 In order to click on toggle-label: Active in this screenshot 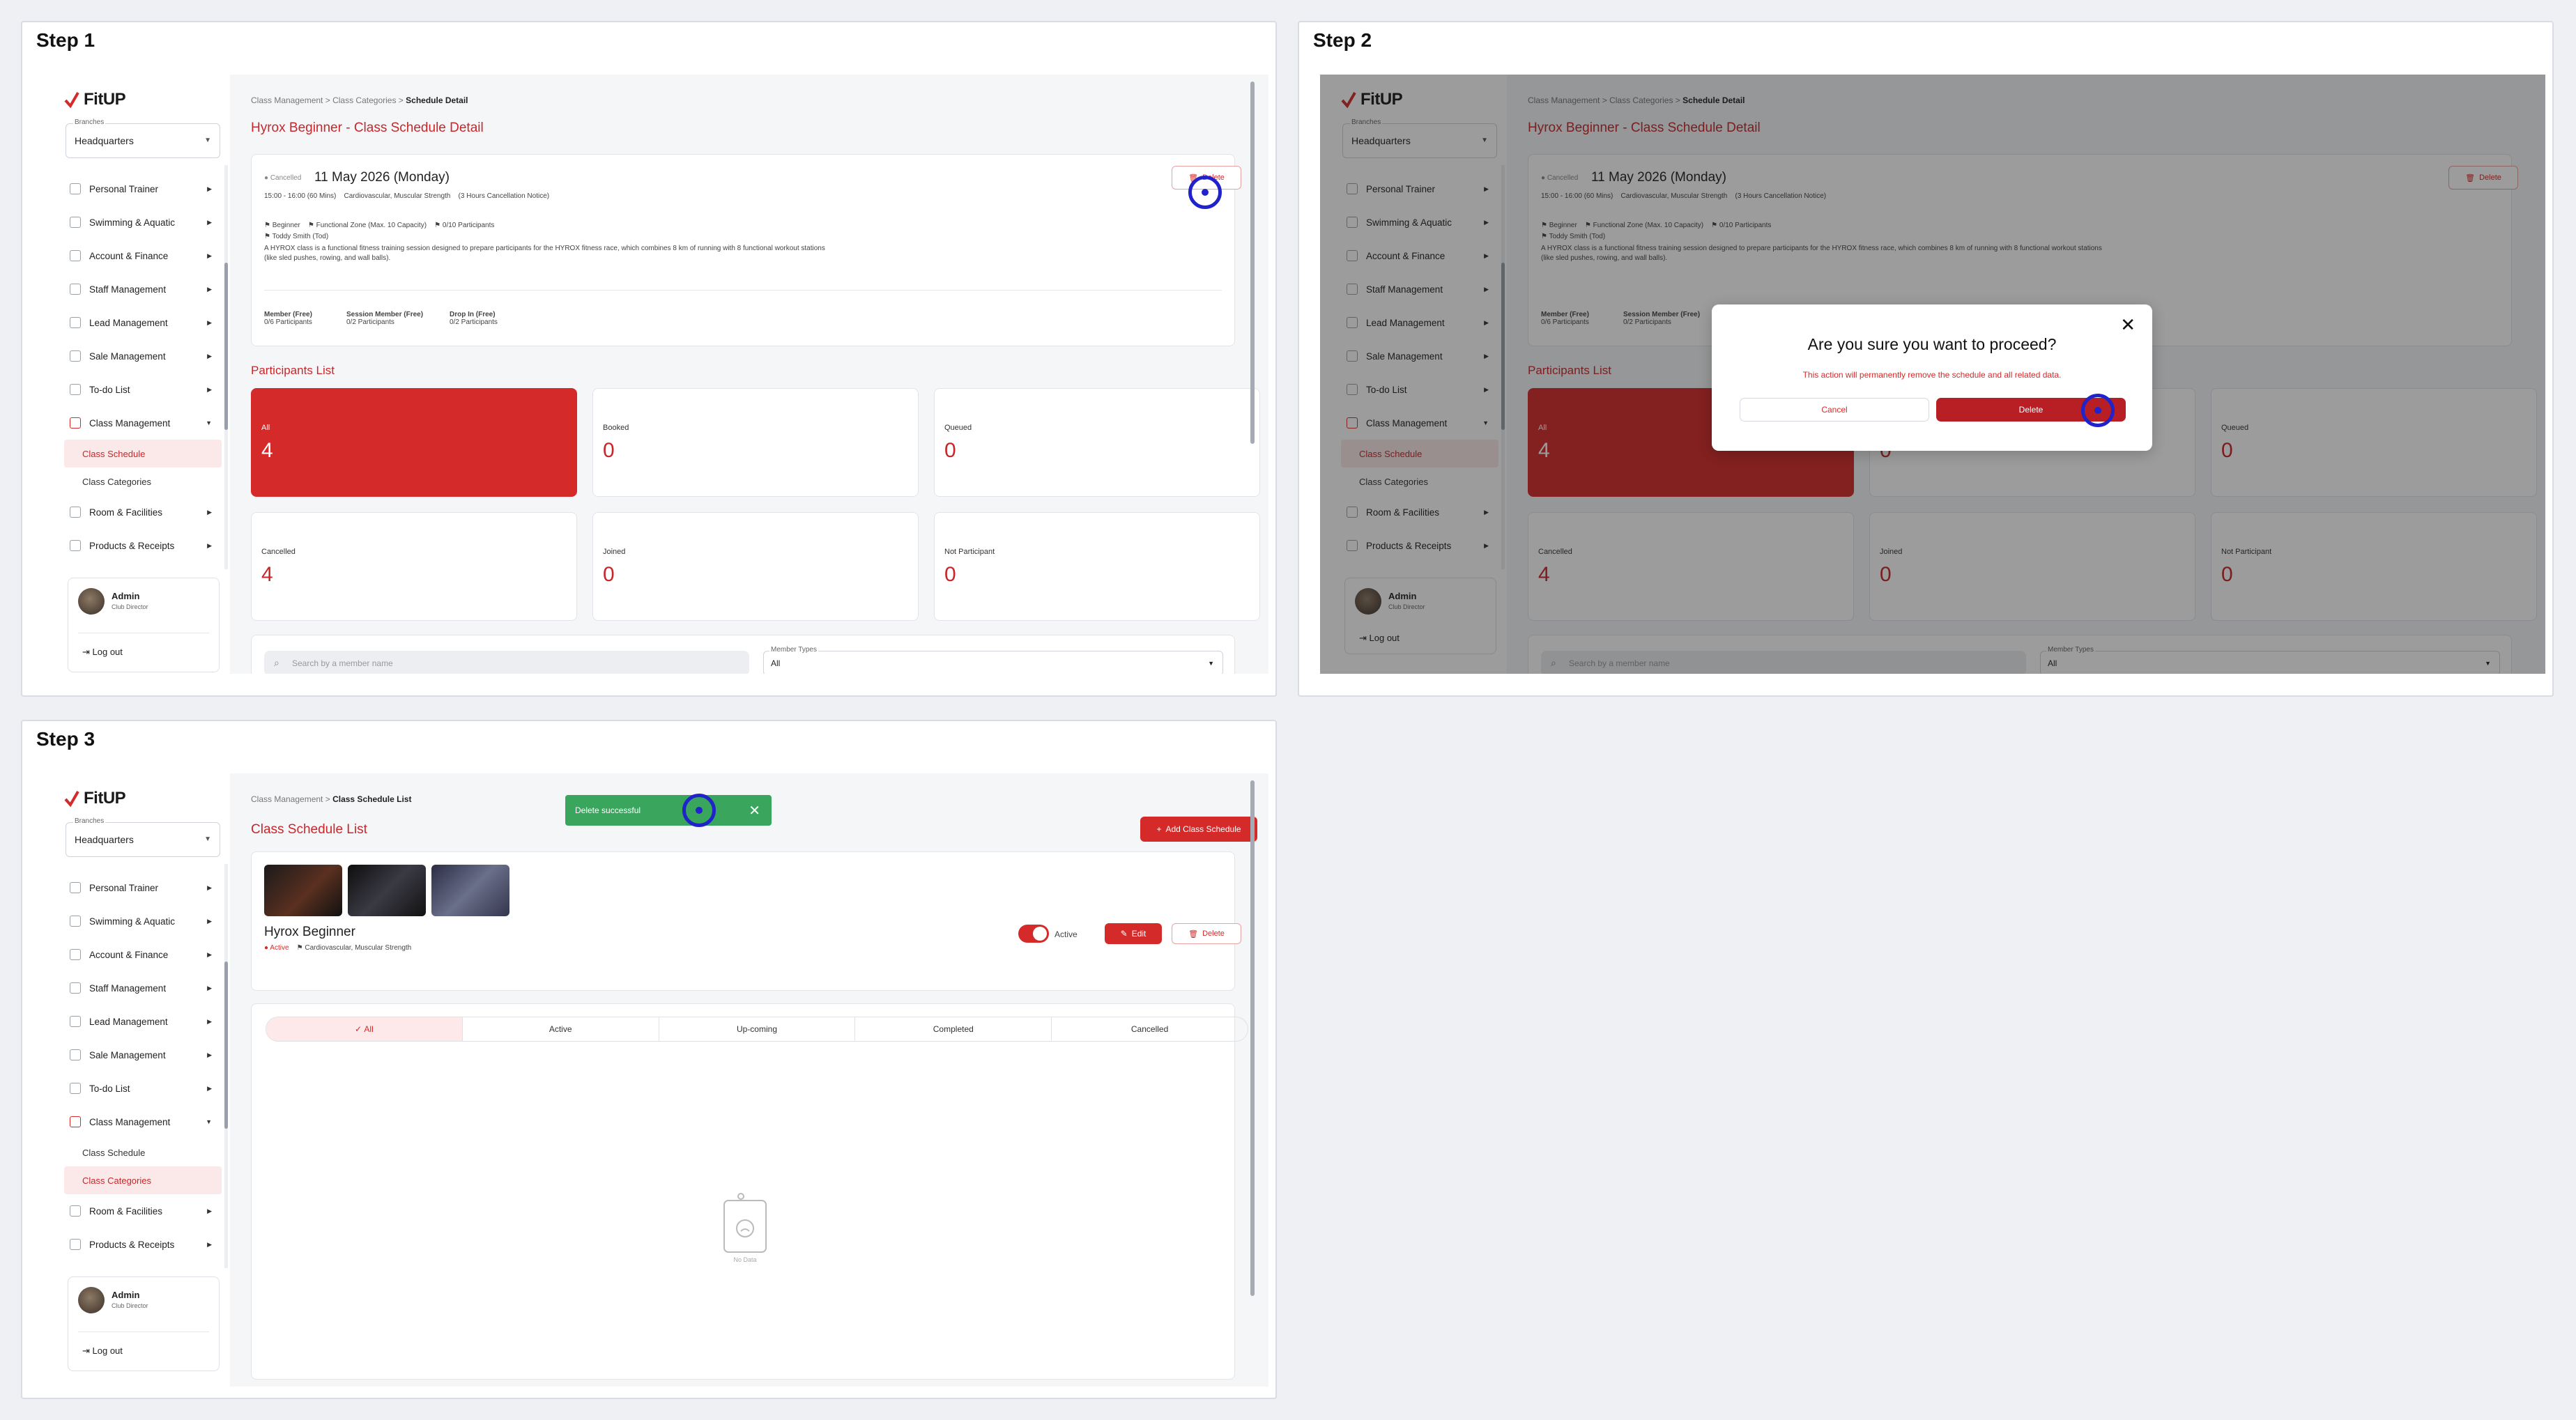, I will do `click(1066, 934)`.